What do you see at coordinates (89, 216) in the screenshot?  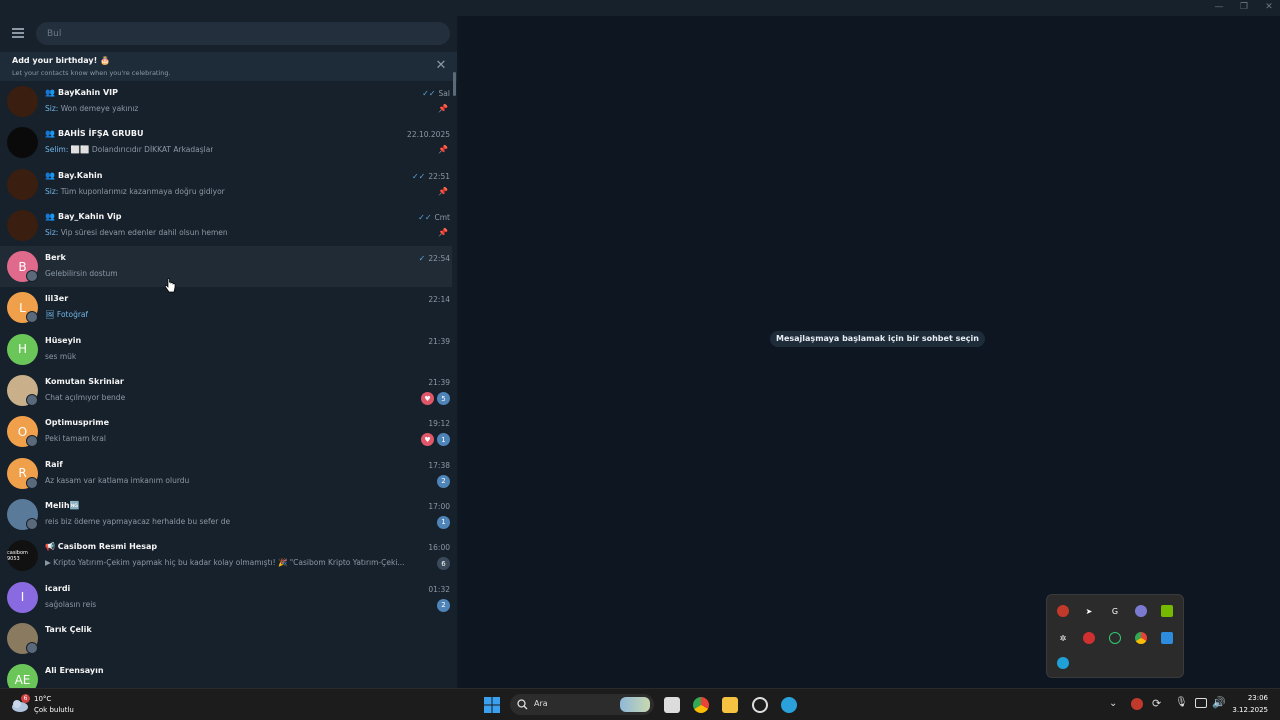 I see `chat-name-text: Bay_Kahin Vip` at bounding box center [89, 216].